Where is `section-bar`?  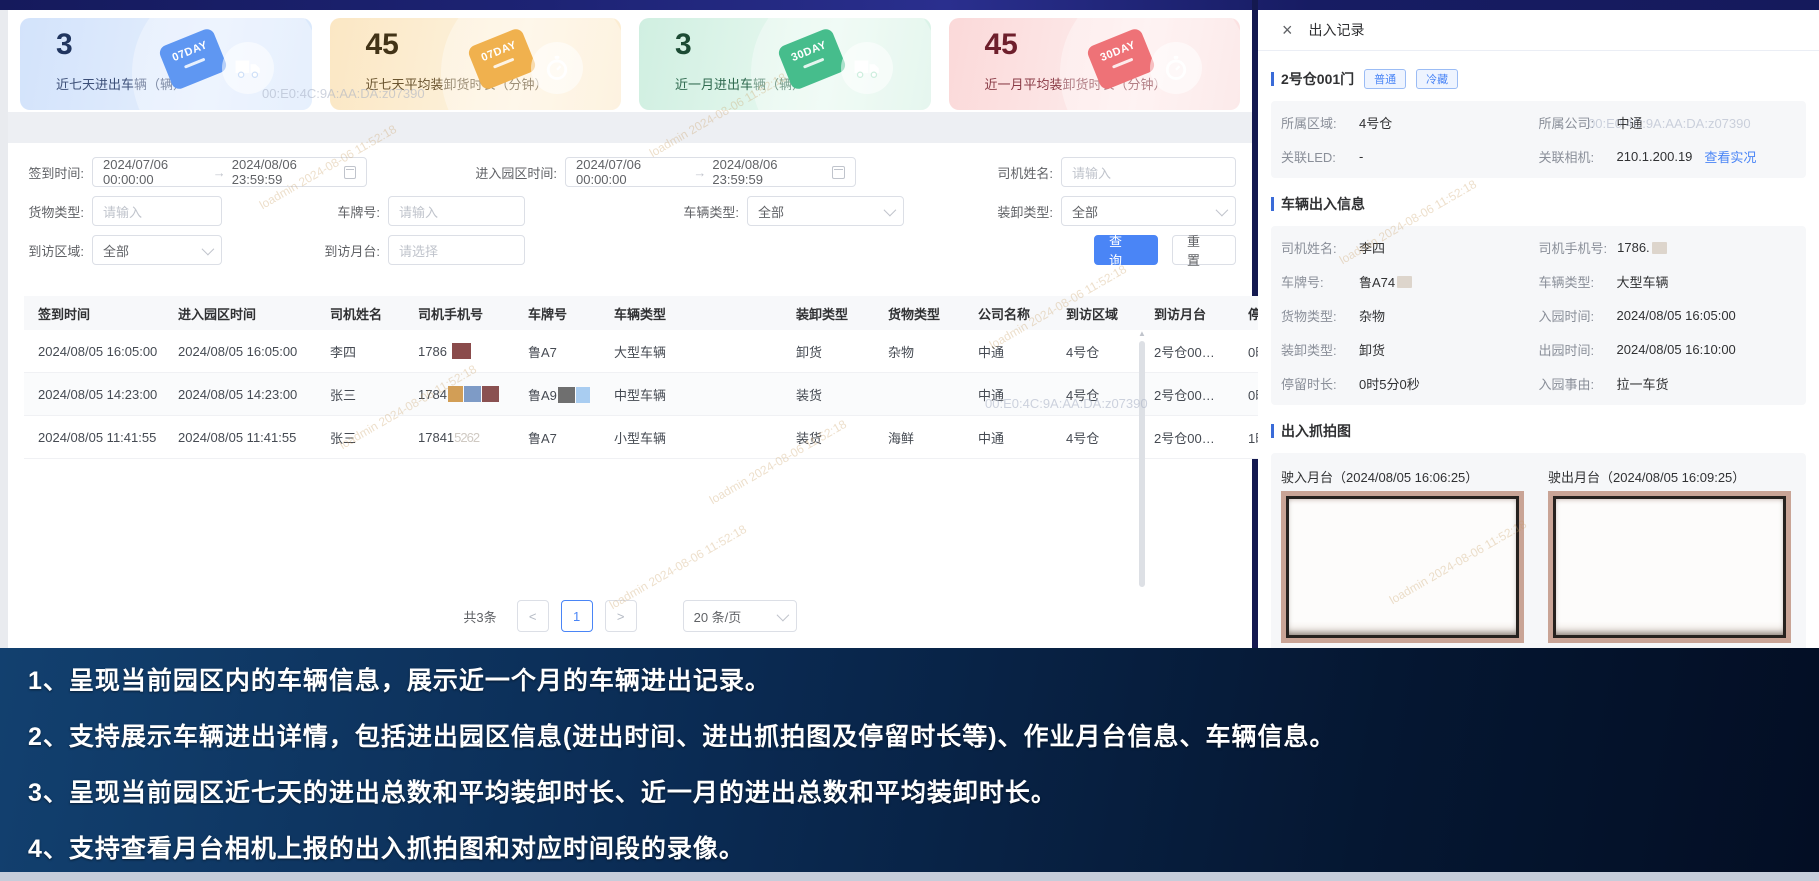
section-bar is located at coordinates (1272, 431).